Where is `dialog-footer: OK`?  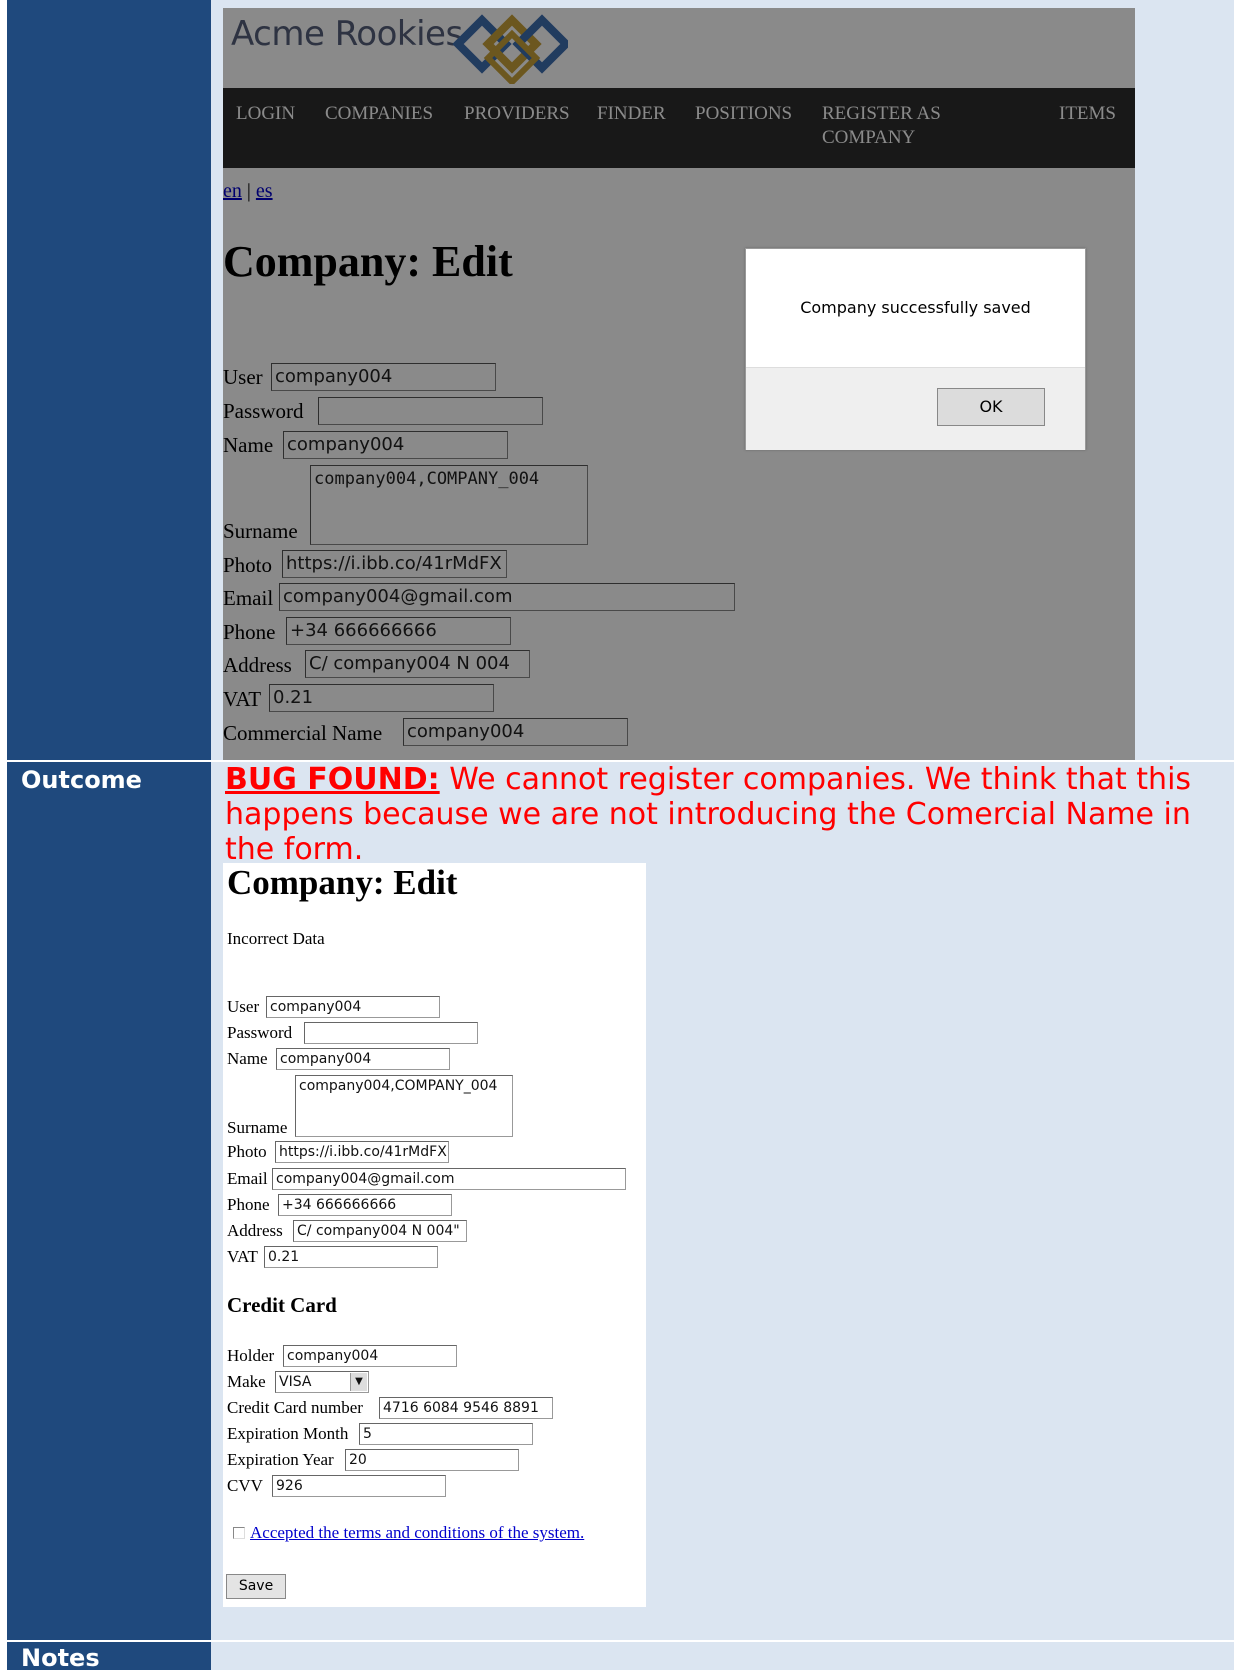 dialog-footer: OK is located at coordinates (915, 408).